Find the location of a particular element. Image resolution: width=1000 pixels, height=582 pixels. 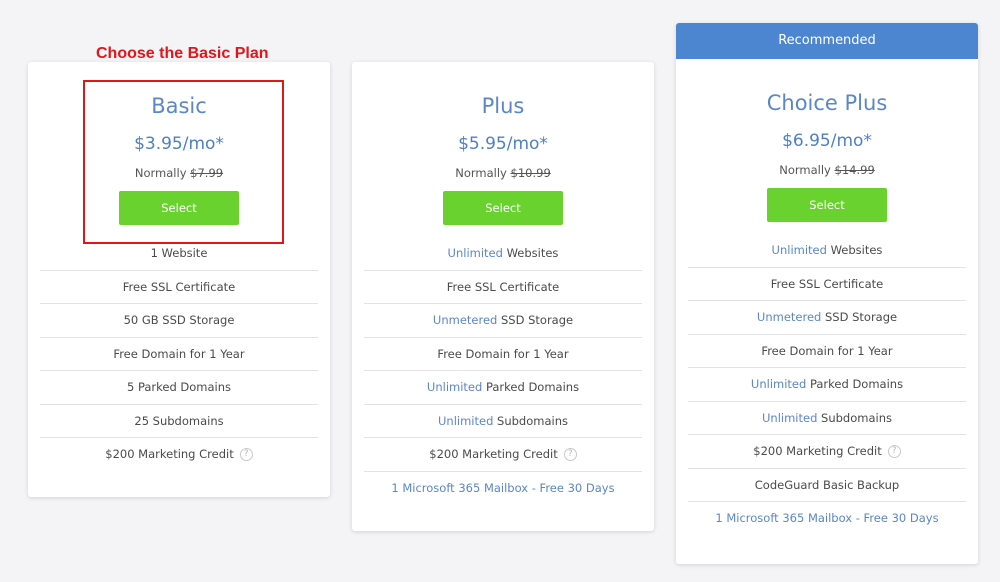

feature-item: 50 GB SSD Storage is located at coordinates (179, 321).